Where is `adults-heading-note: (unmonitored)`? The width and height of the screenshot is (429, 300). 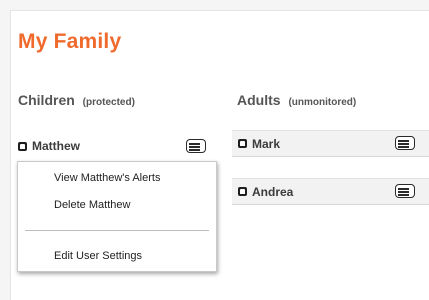 adults-heading-note: (unmonitored) is located at coordinates (322, 102).